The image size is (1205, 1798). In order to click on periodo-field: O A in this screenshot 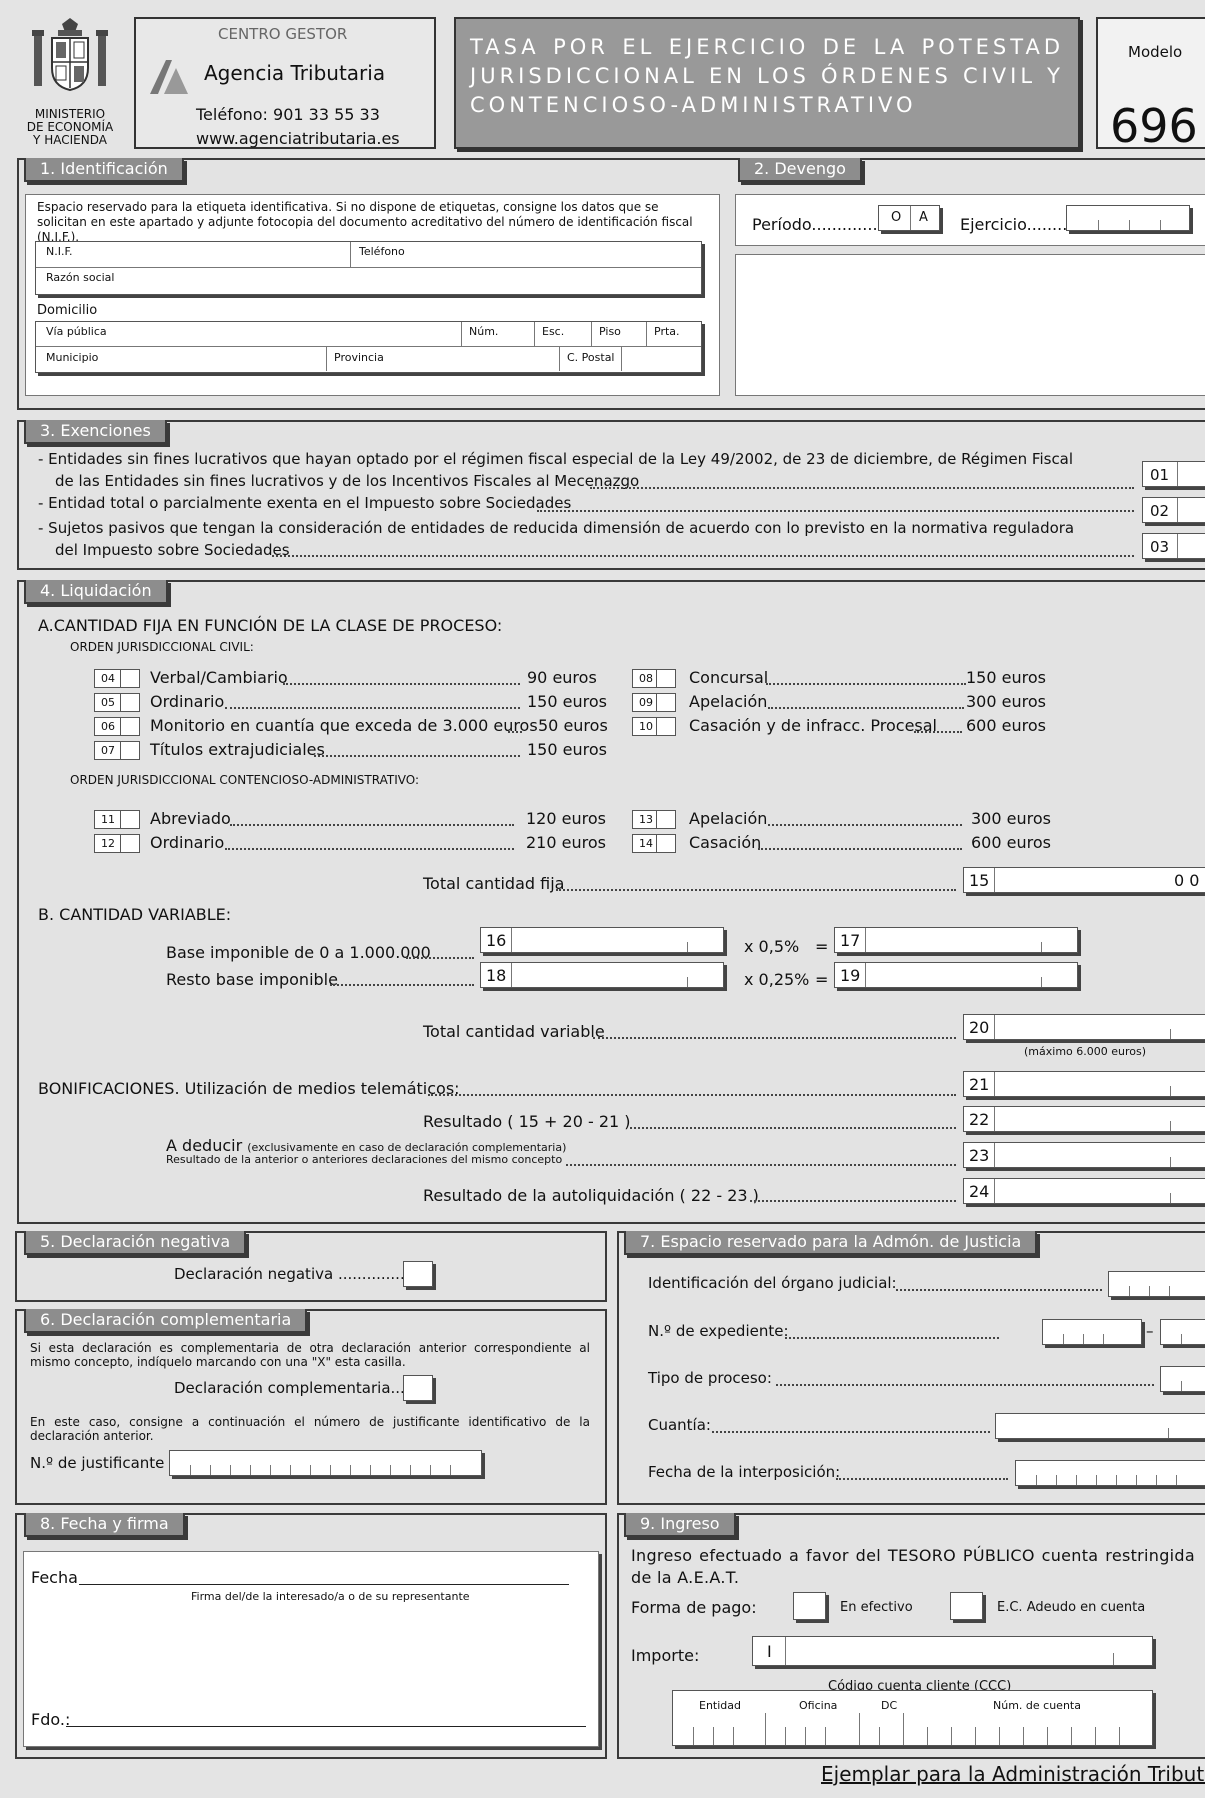, I will do `click(909, 218)`.